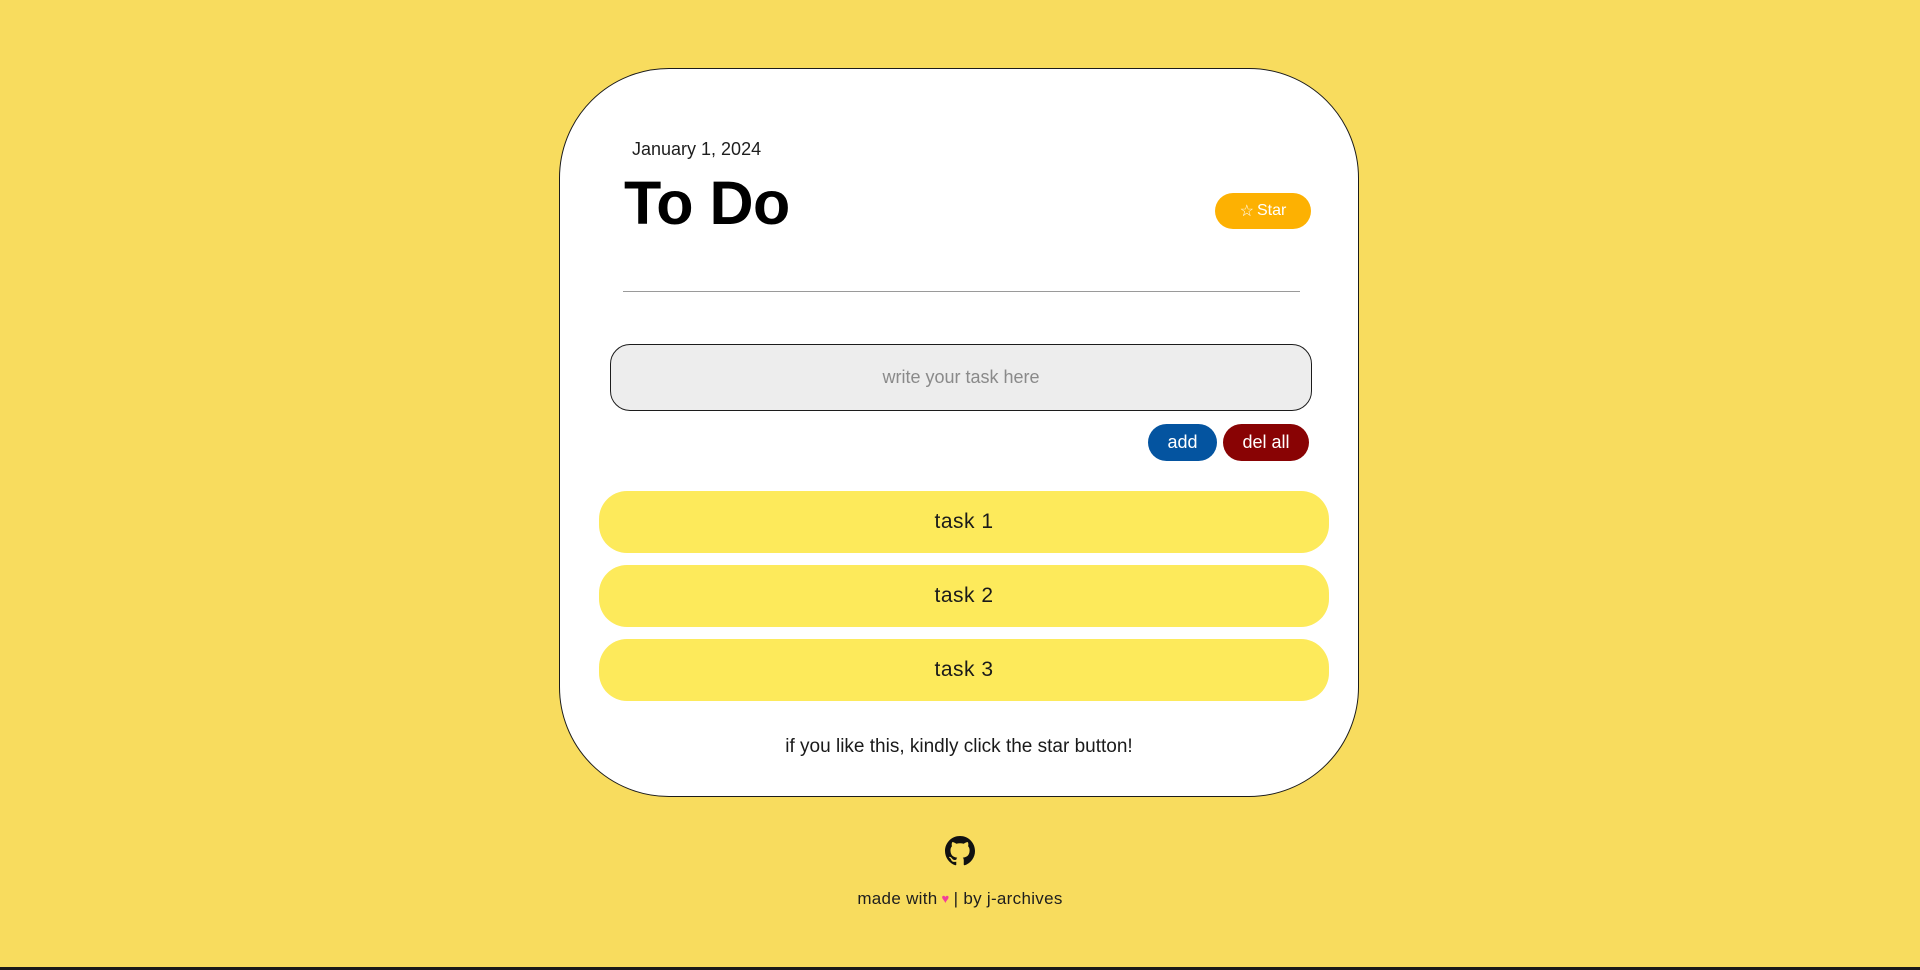 The height and width of the screenshot is (970, 1920). I want to click on date-label: January 1, 2024, so click(697, 149).